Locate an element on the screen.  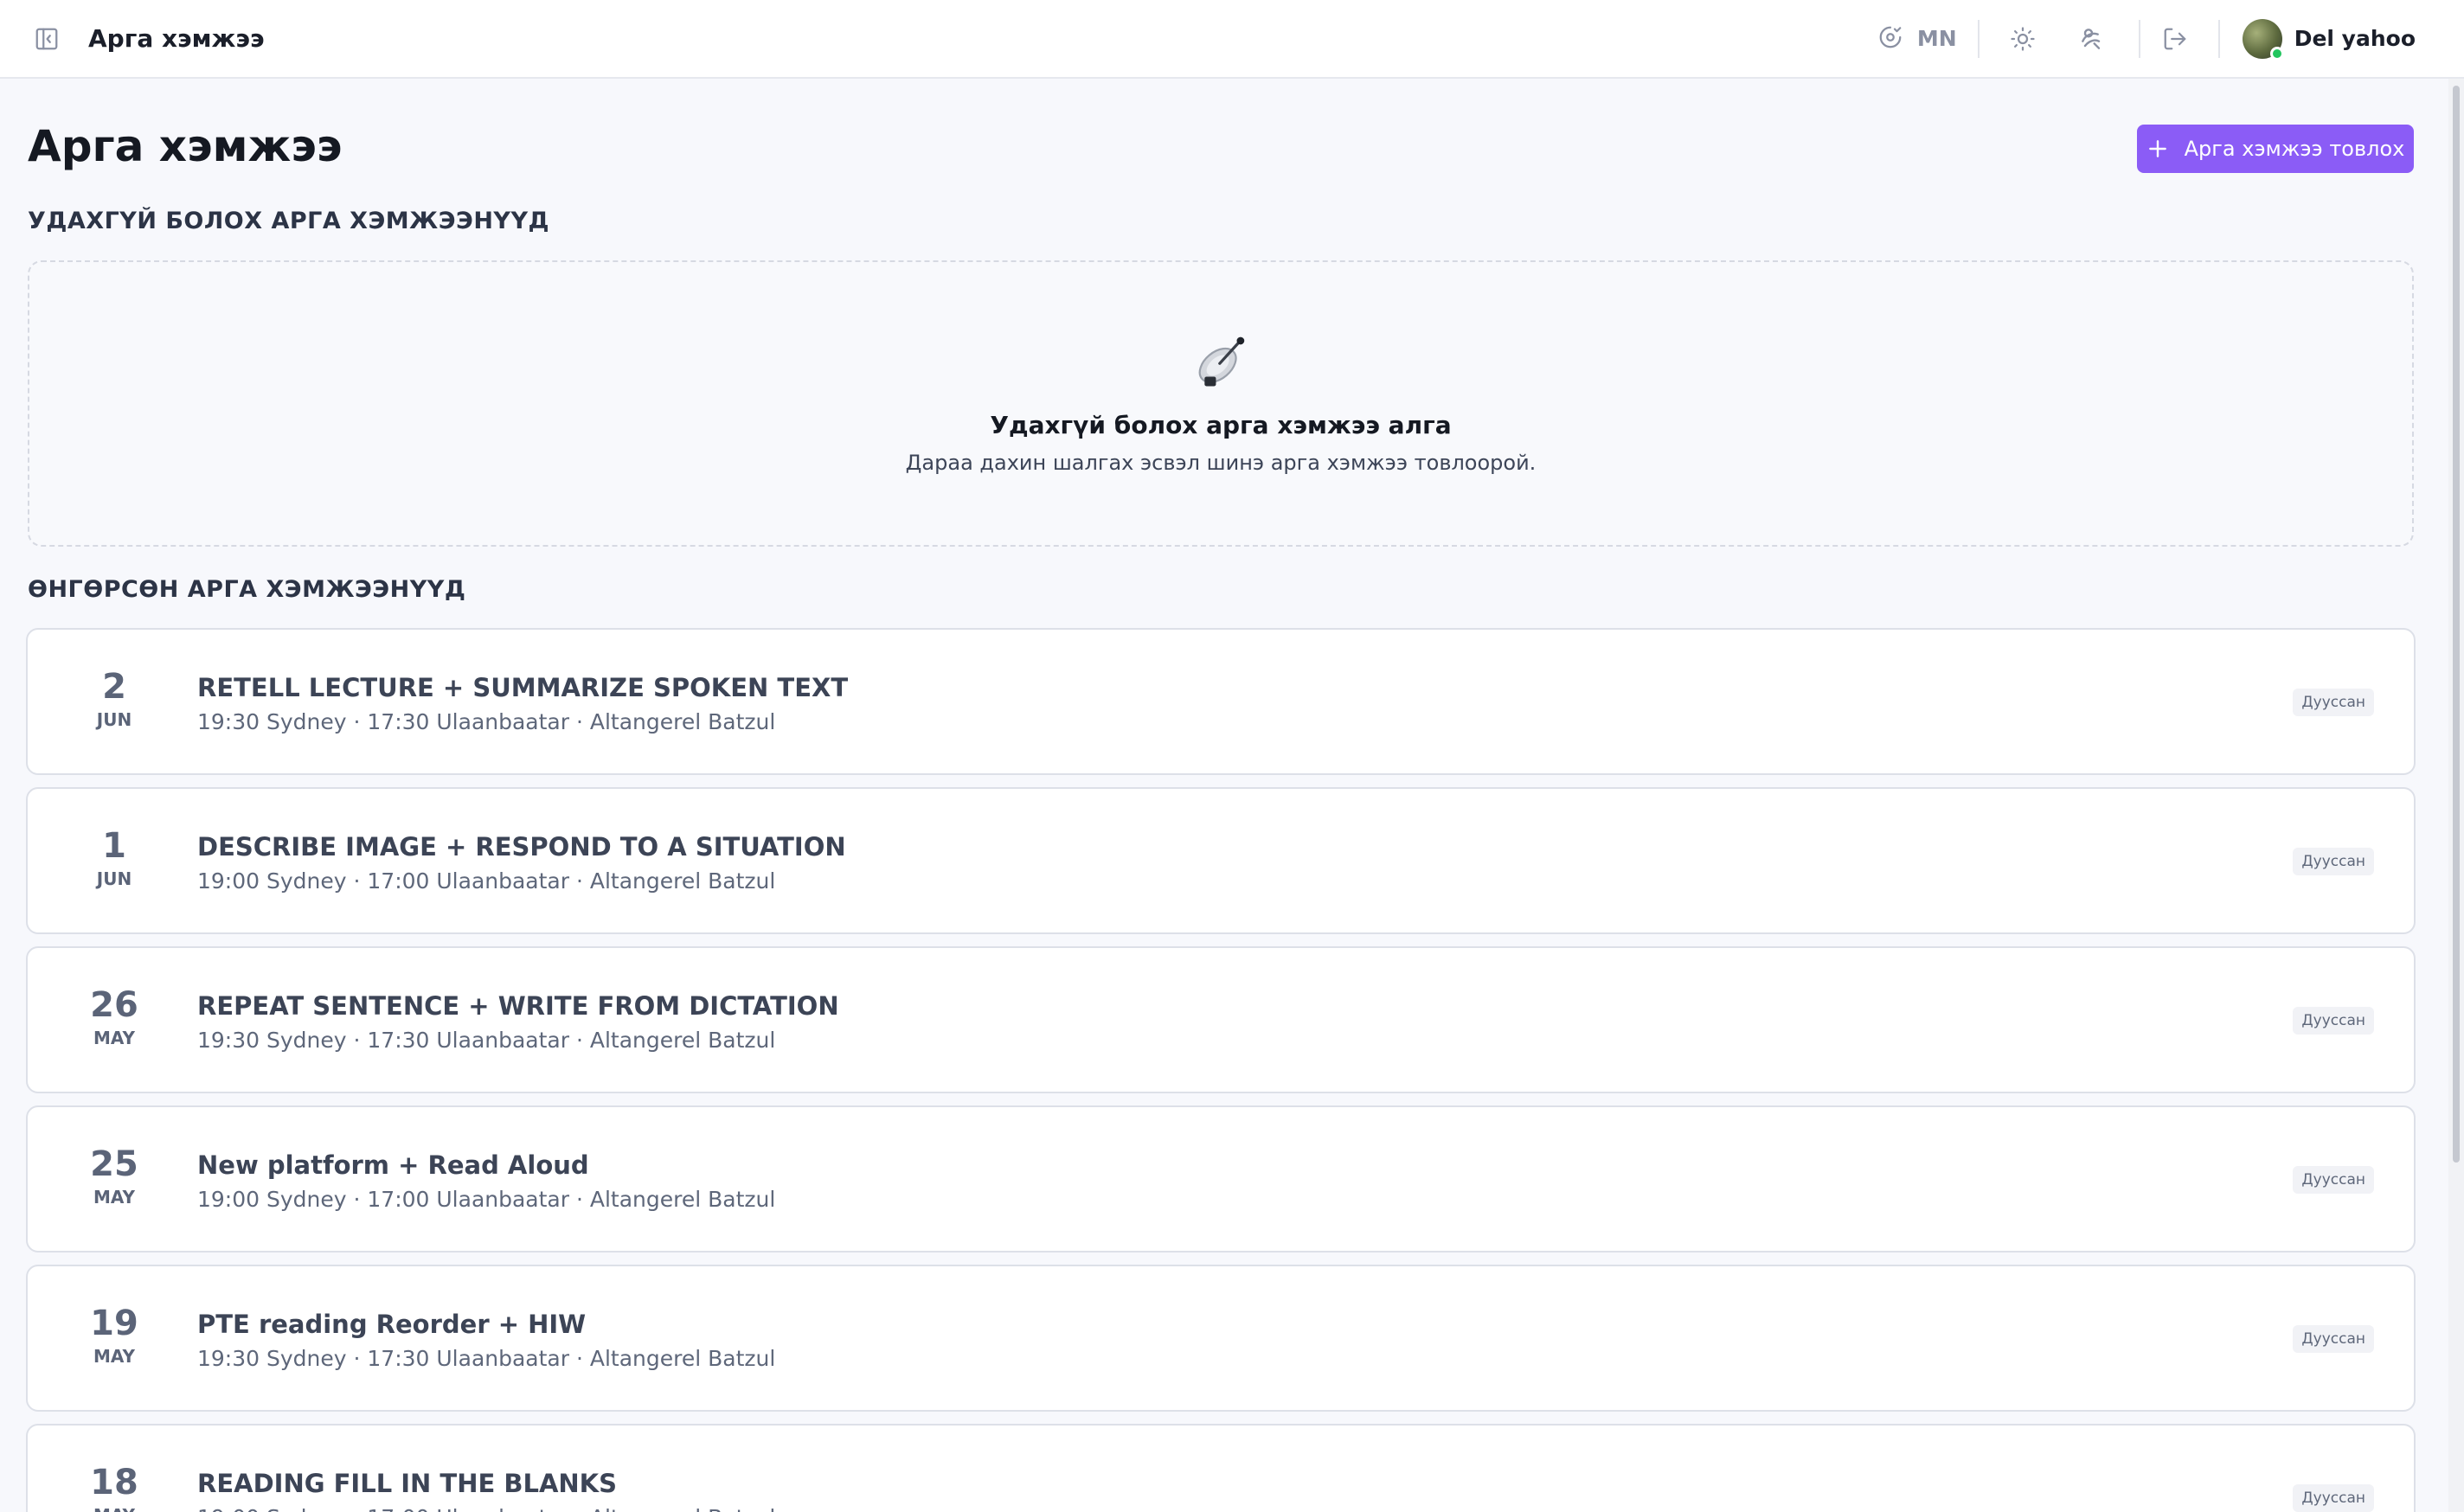
event-date: 18 MAY is located at coordinates (114, 1488).